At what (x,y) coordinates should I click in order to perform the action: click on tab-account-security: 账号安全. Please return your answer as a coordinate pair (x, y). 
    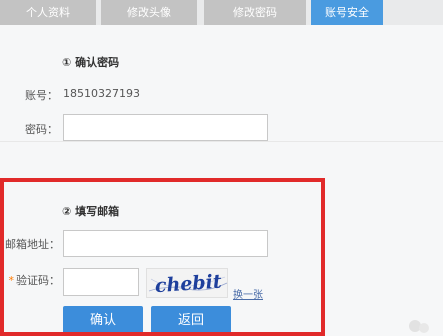
    Looking at the image, I should click on (347, 12).